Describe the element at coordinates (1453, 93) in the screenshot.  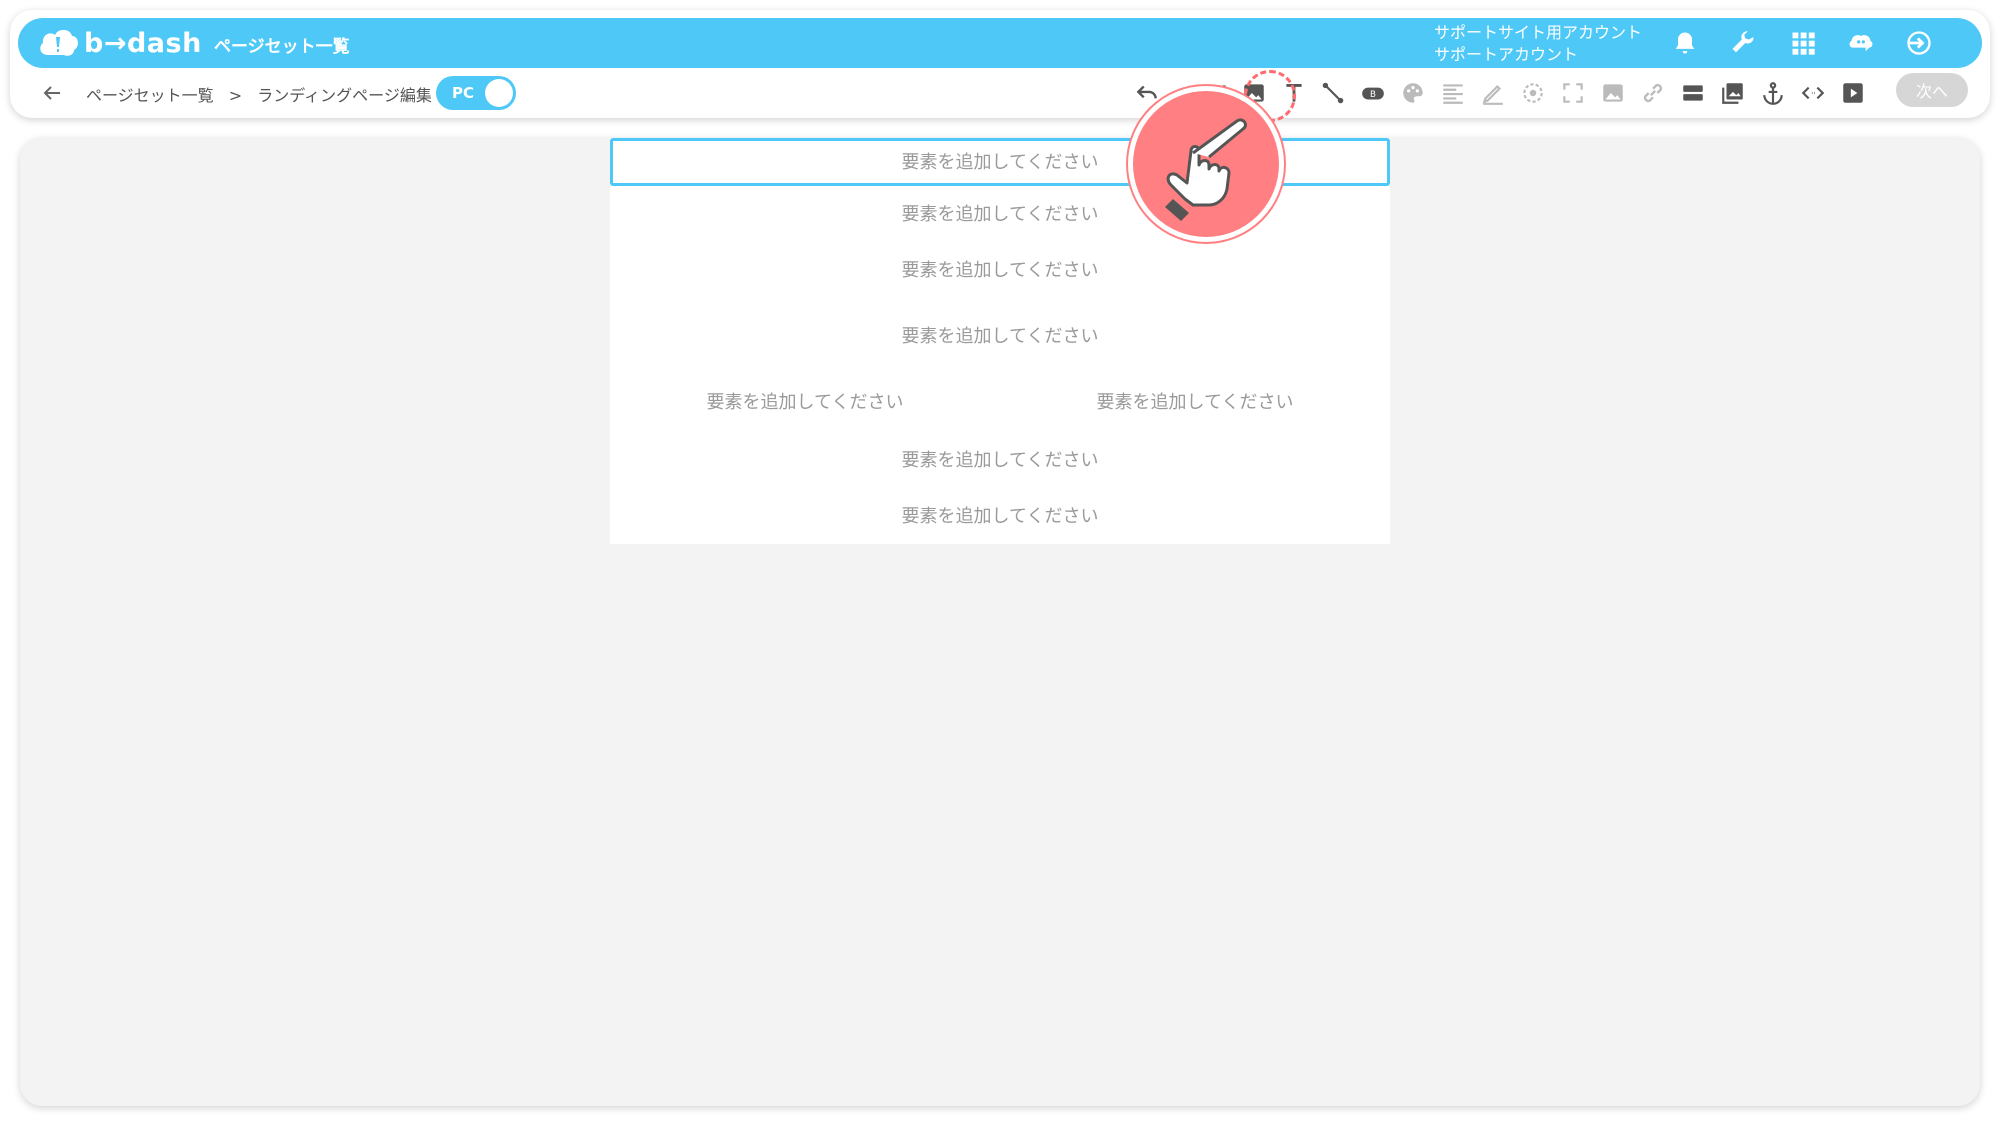
I see `align-icon` at that location.